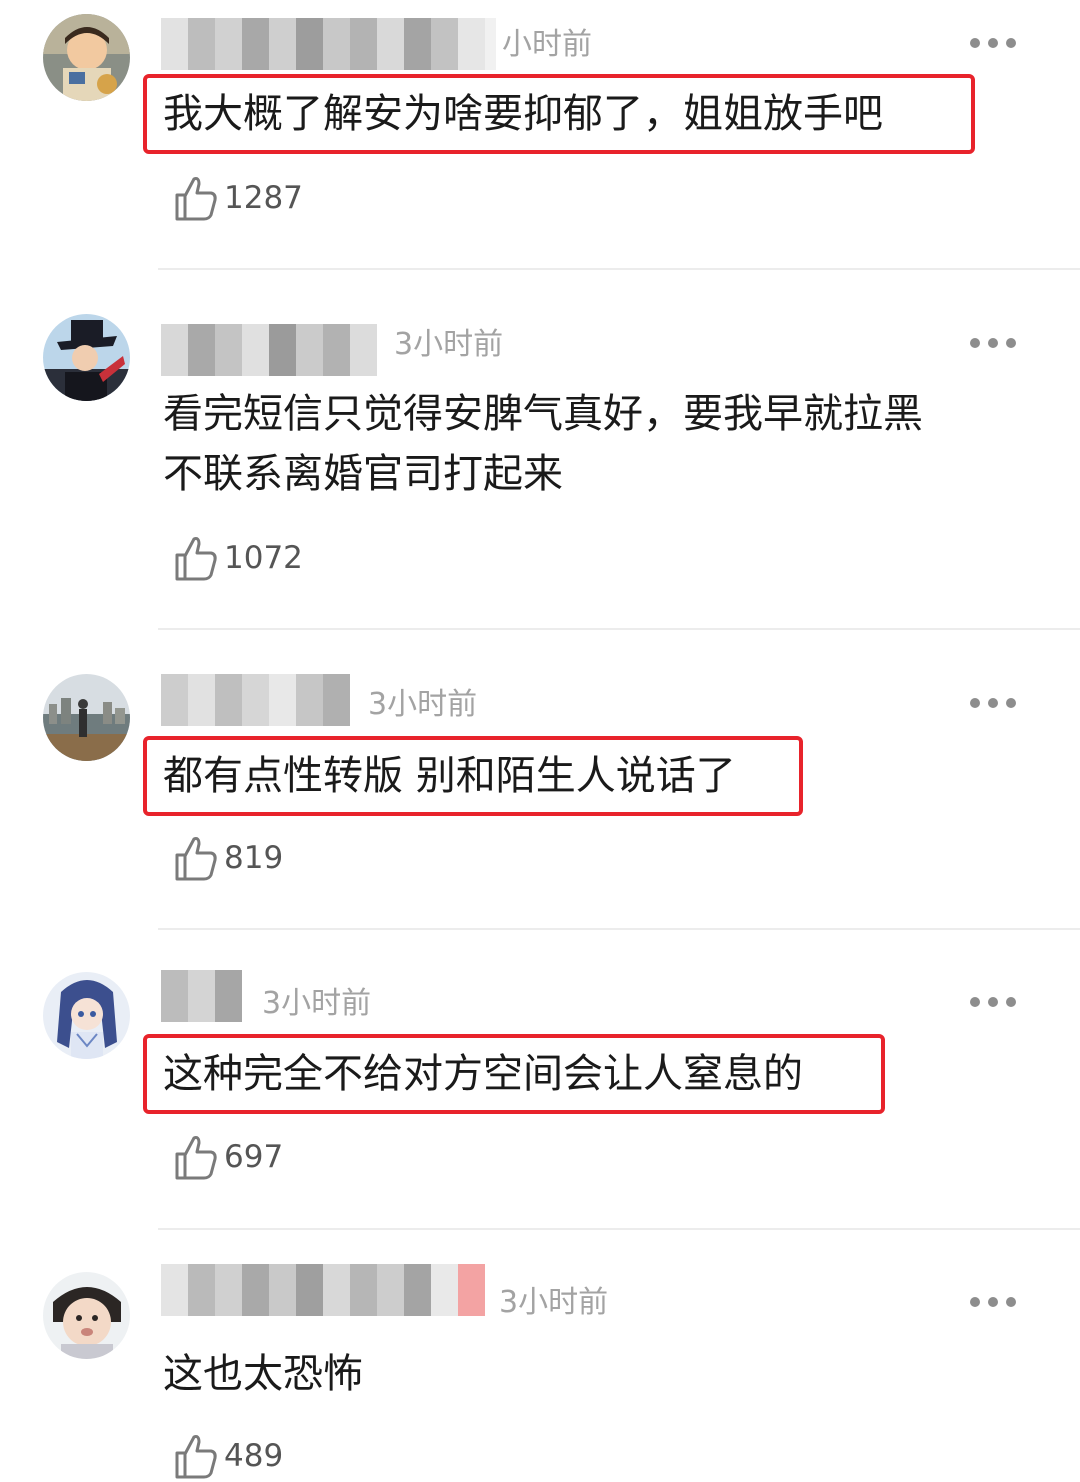 The image size is (1080, 1482). I want to click on comment-text: 这种完全不给对方空间会让人窒息的, so click(483, 1074).